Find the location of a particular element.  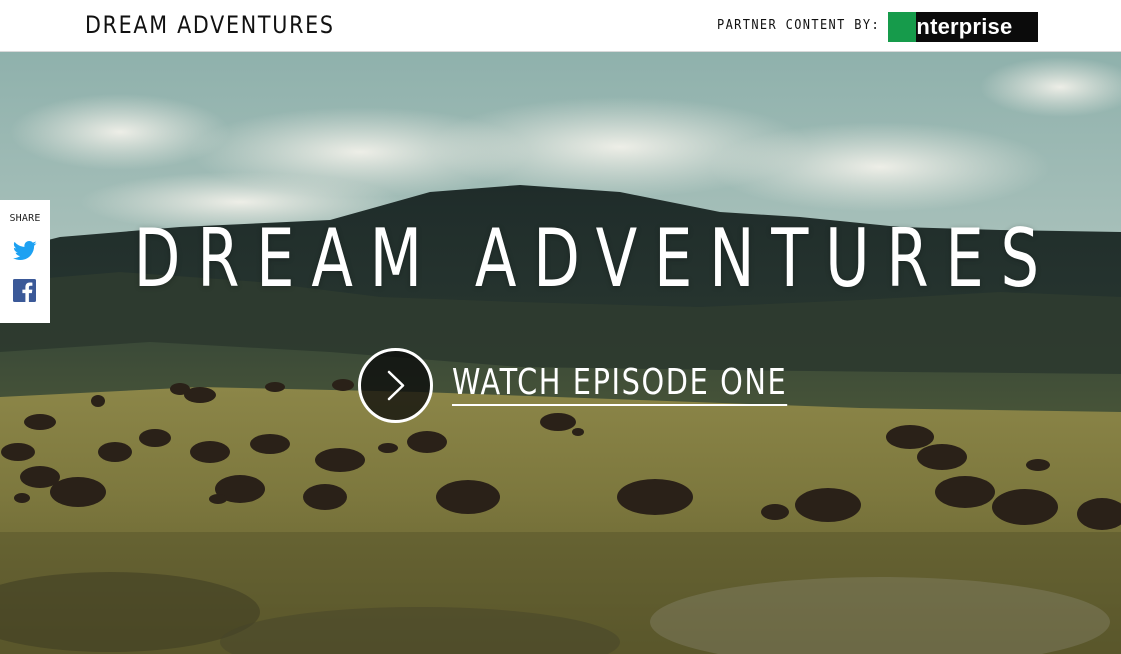

twitter-share-button is located at coordinates (24, 253).